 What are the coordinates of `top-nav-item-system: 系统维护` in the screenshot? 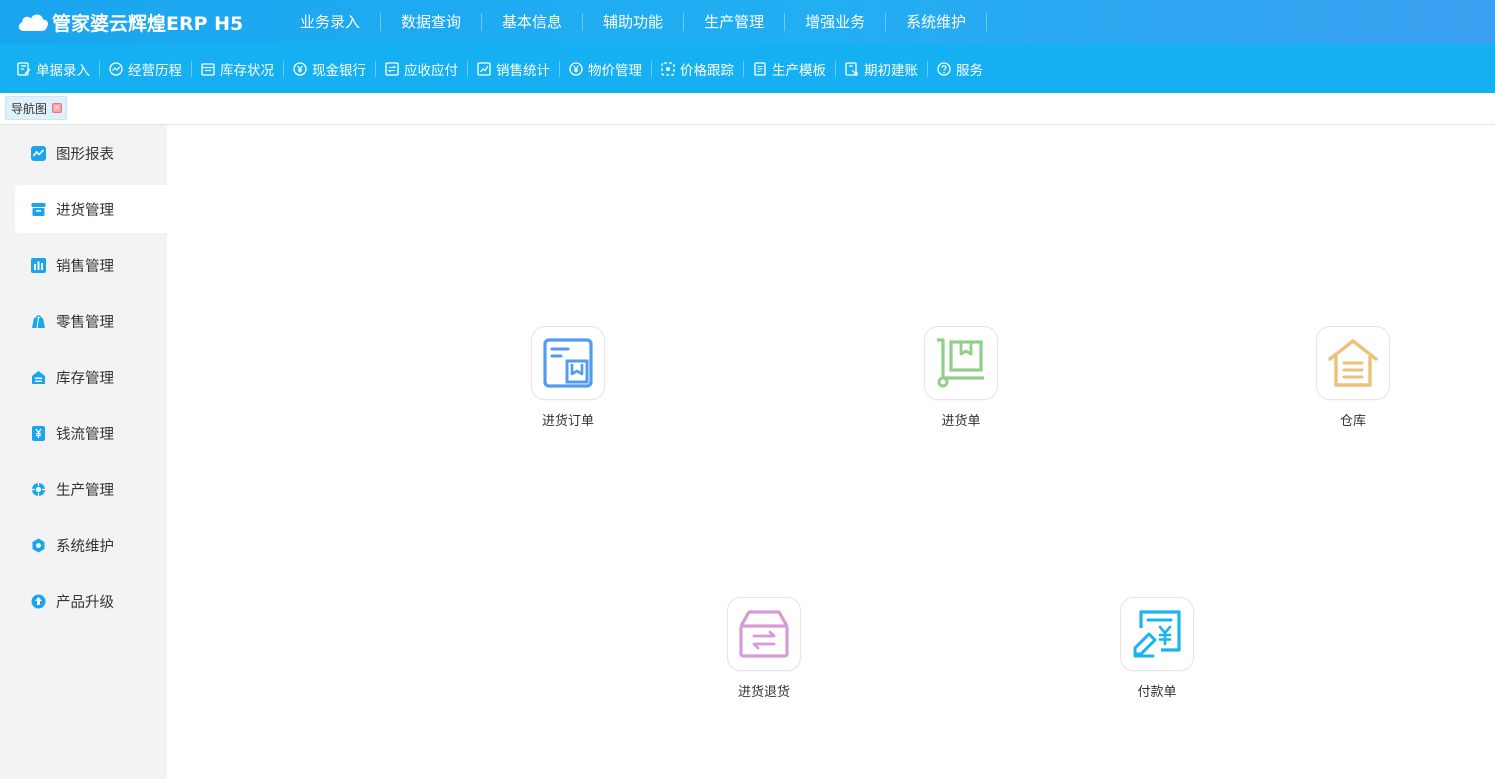 It's located at (937, 22).